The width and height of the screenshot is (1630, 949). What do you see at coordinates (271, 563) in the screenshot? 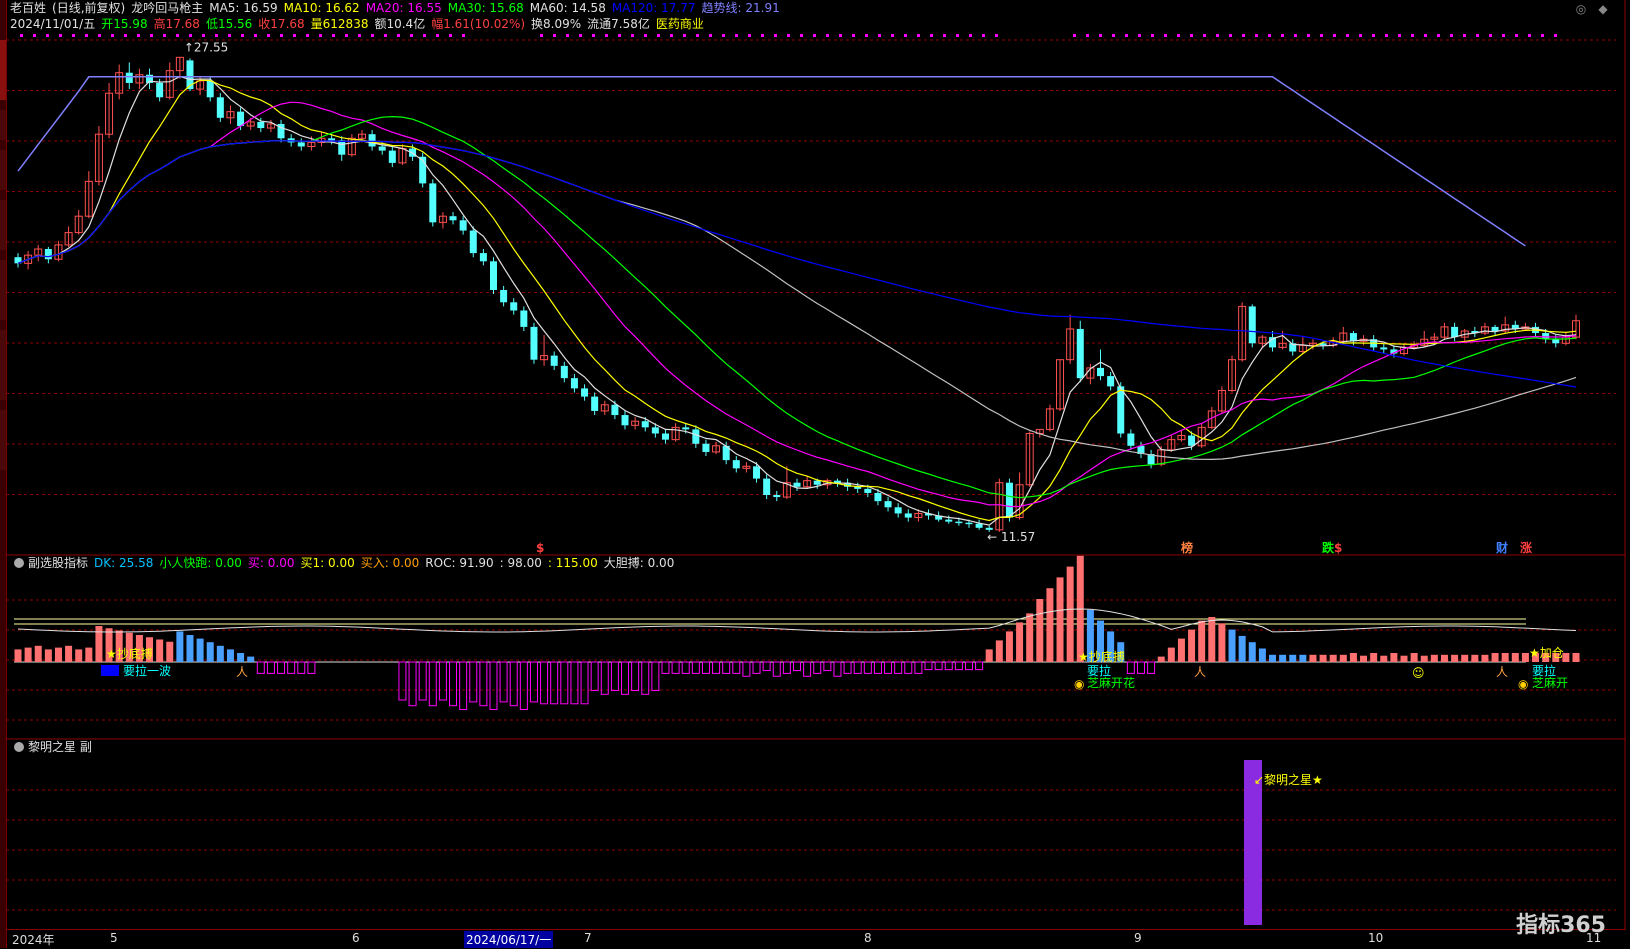
I see `panel2-value: 买: 0.00` at bounding box center [271, 563].